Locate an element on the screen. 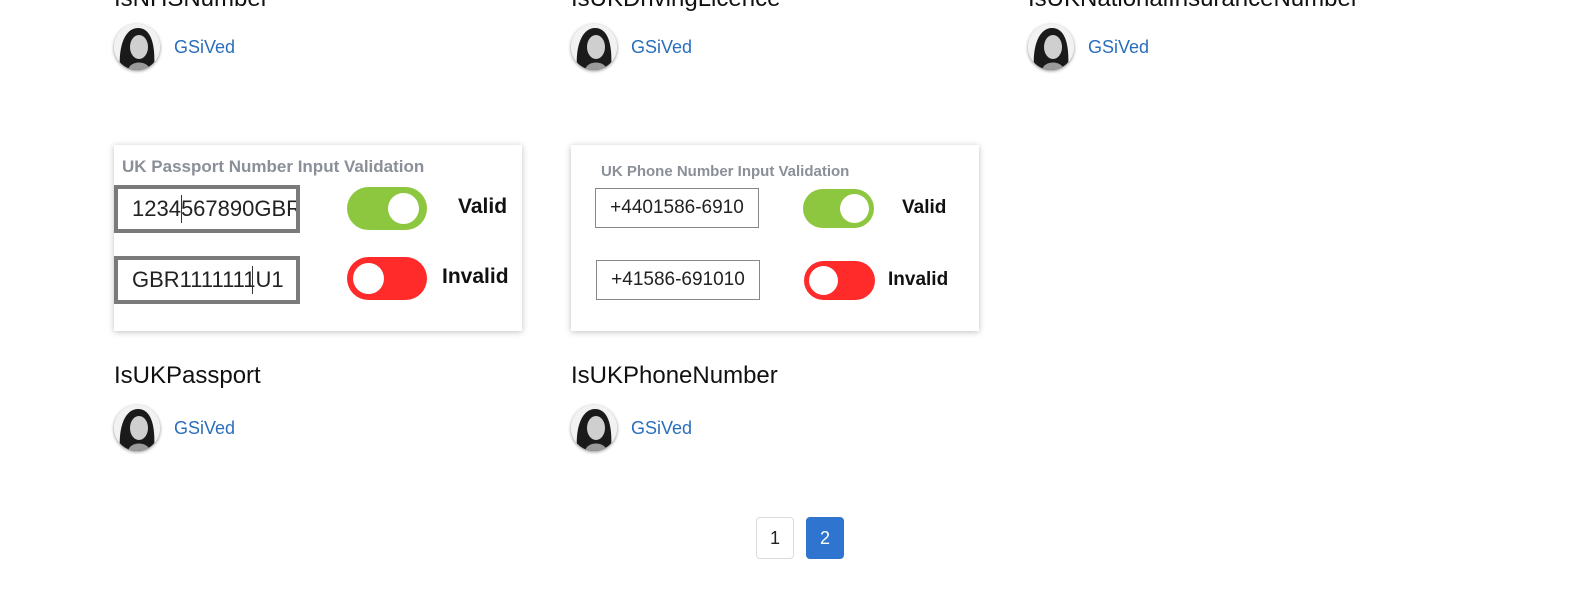  thumbnail-heading: UK Phone Number Input Validation is located at coordinates (725, 171).